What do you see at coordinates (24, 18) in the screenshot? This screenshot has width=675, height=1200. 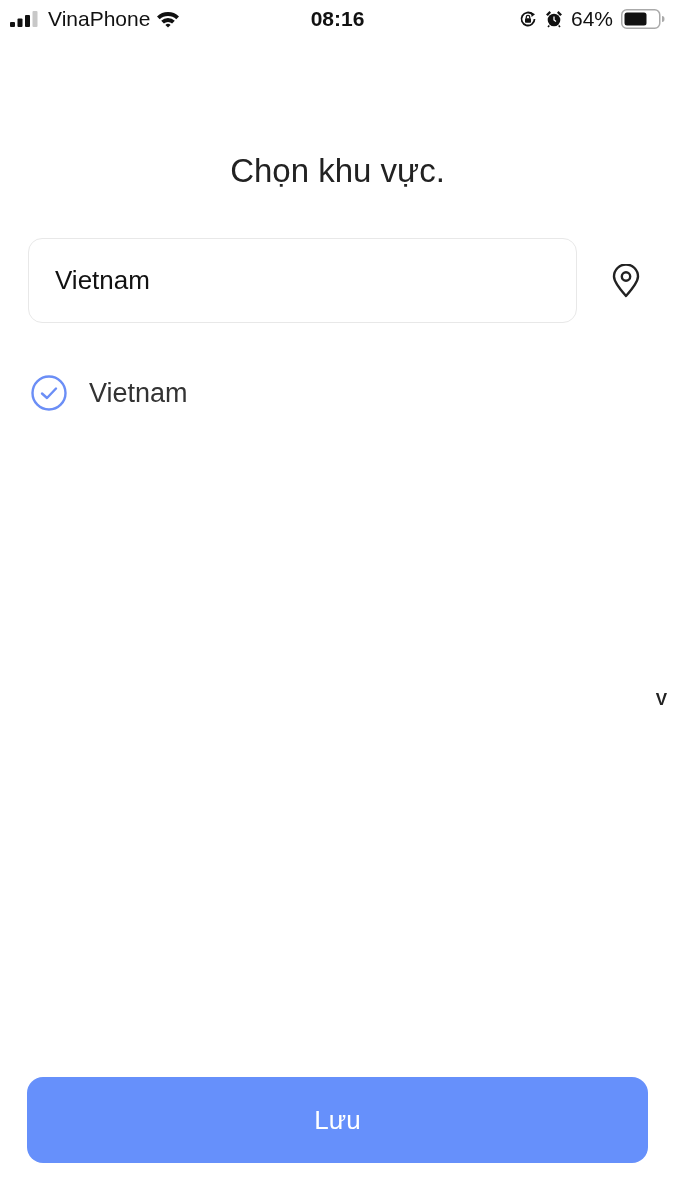 I see `signal-bars-icon` at bounding box center [24, 18].